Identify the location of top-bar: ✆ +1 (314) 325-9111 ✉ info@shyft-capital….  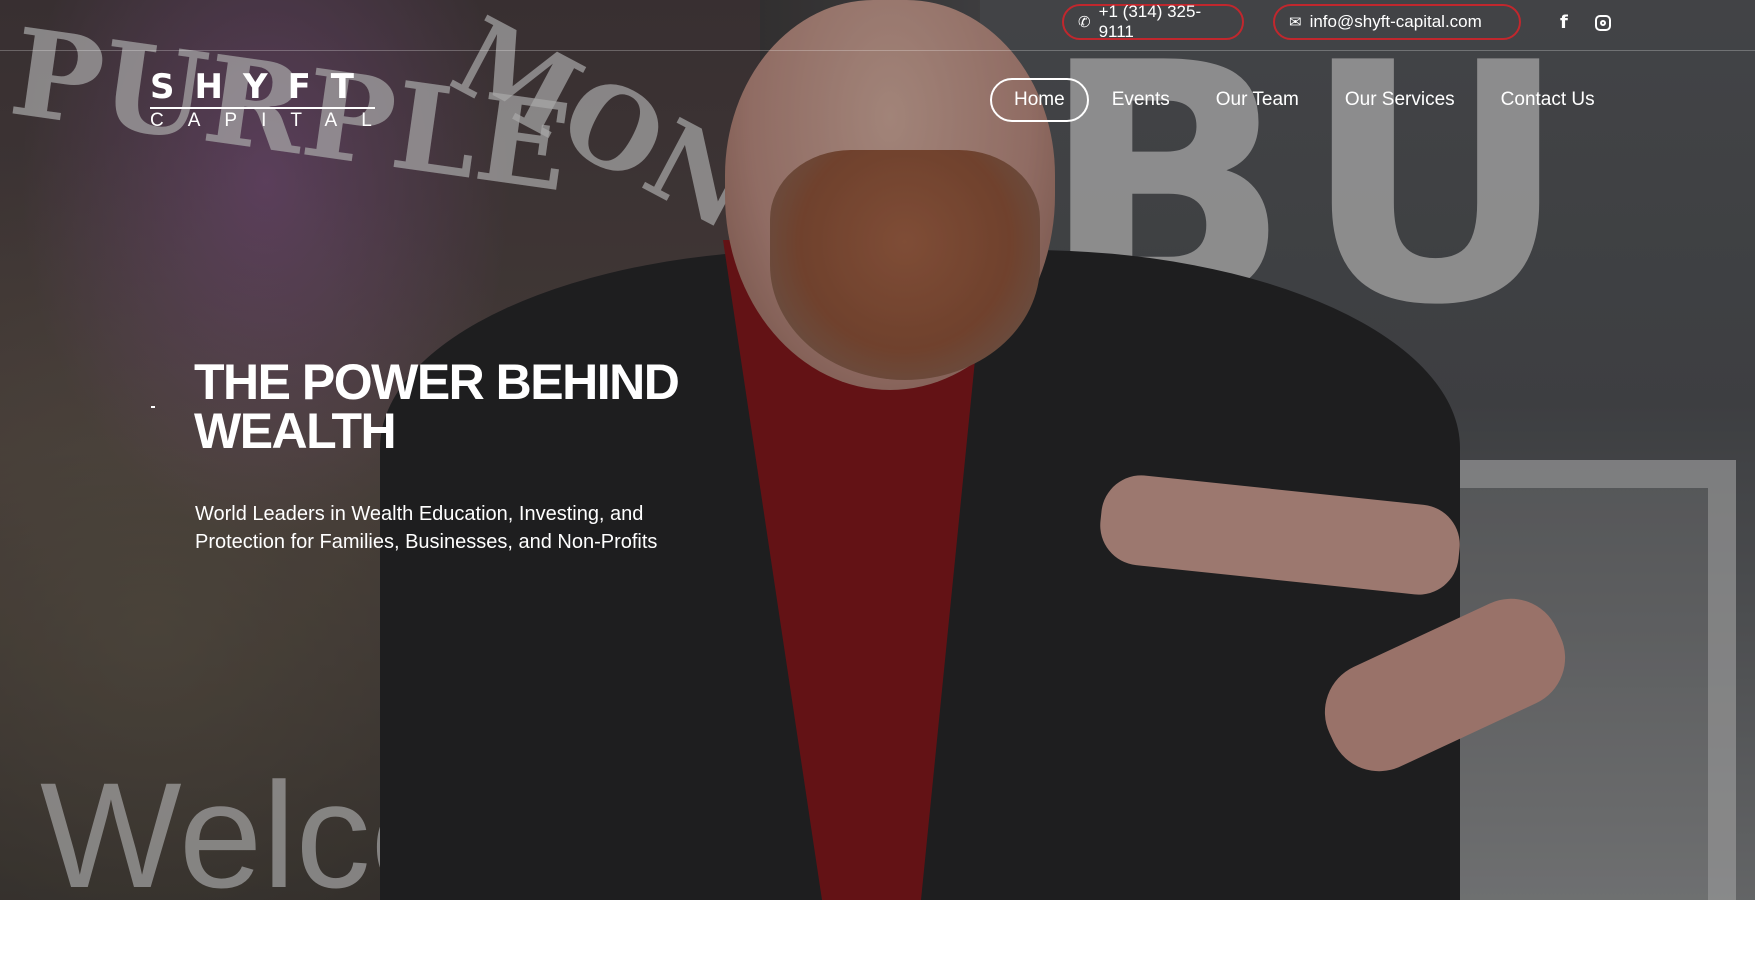
(877, 25).